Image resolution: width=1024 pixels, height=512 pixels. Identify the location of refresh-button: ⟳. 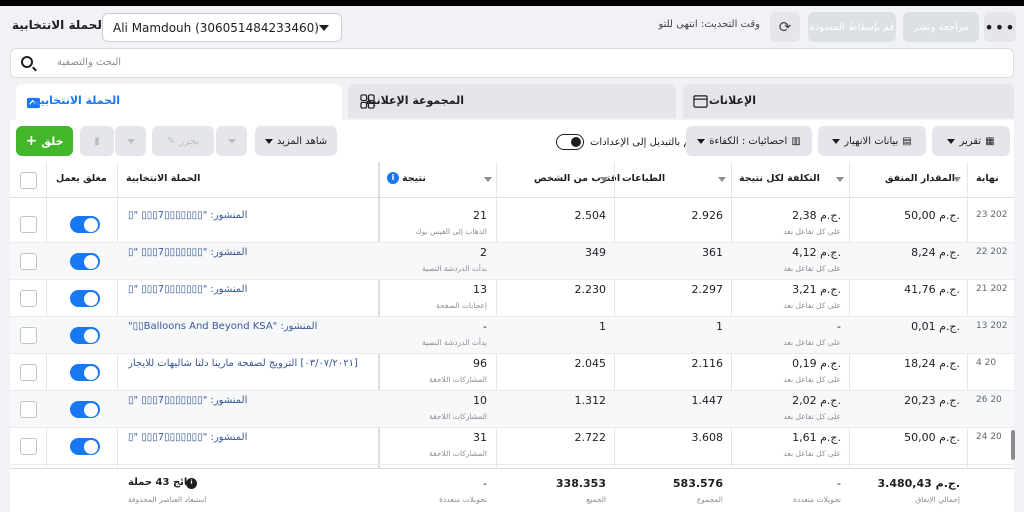
(785, 27).